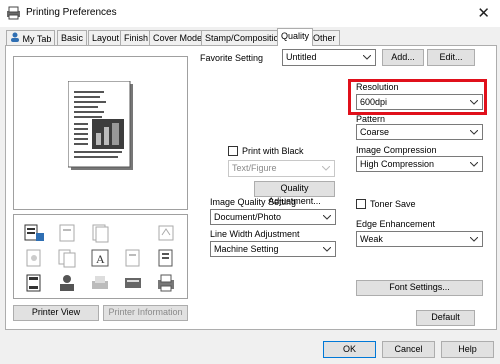  What do you see at coordinates (281, 168) in the screenshot?
I see `text-figure-select: Text/Figure` at bounding box center [281, 168].